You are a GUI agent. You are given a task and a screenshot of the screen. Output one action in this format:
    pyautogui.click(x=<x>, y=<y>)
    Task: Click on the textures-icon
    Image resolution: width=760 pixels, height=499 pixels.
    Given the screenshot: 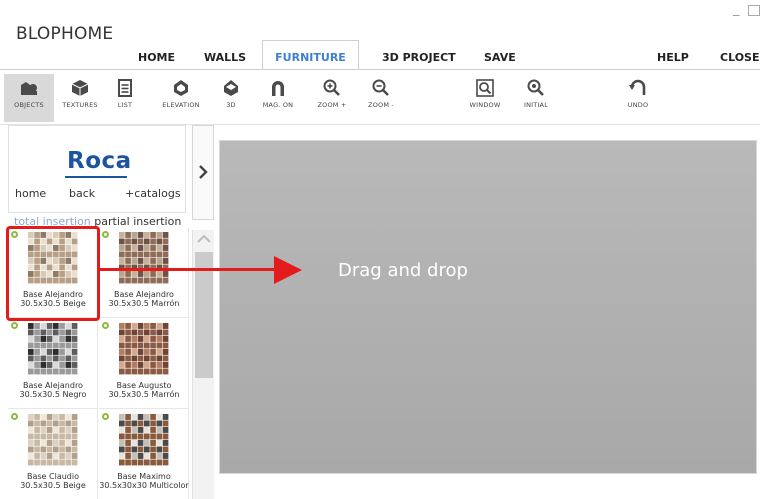 What is the action you would take?
    pyautogui.click(x=80, y=88)
    